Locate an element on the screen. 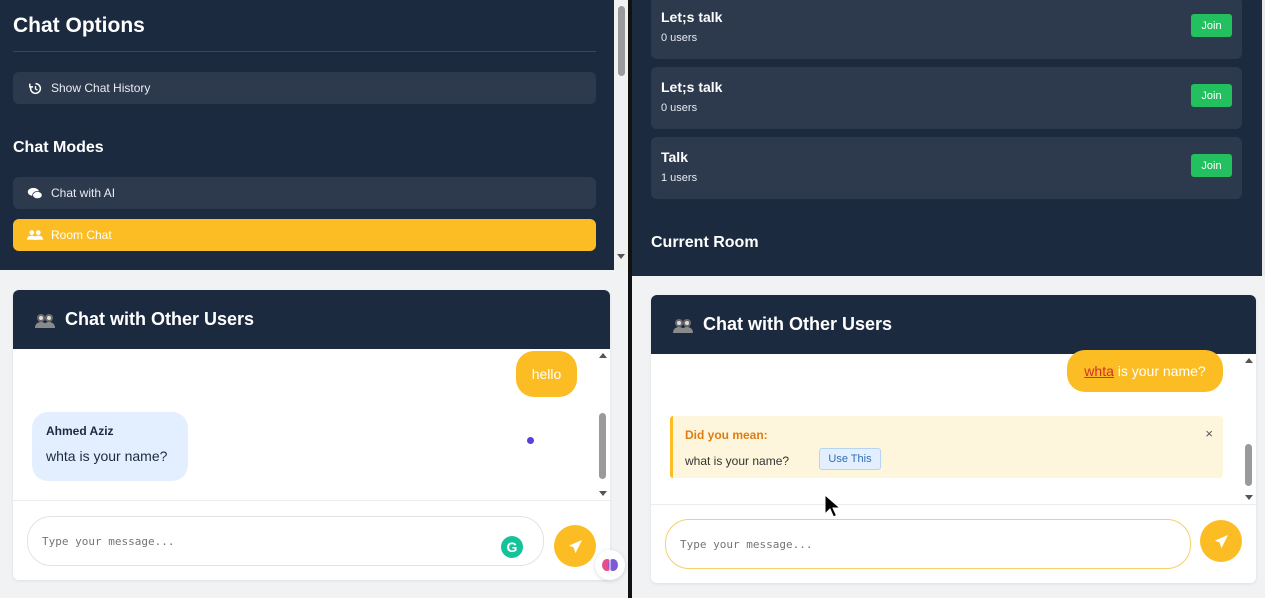 The height and width of the screenshot is (598, 1265). users-icon is located at coordinates (35, 235).